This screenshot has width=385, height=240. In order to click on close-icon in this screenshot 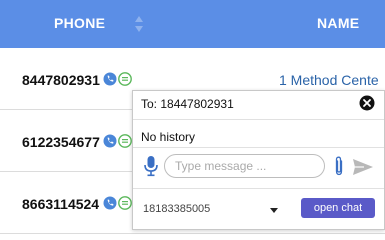, I will do `click(367, 103)`.